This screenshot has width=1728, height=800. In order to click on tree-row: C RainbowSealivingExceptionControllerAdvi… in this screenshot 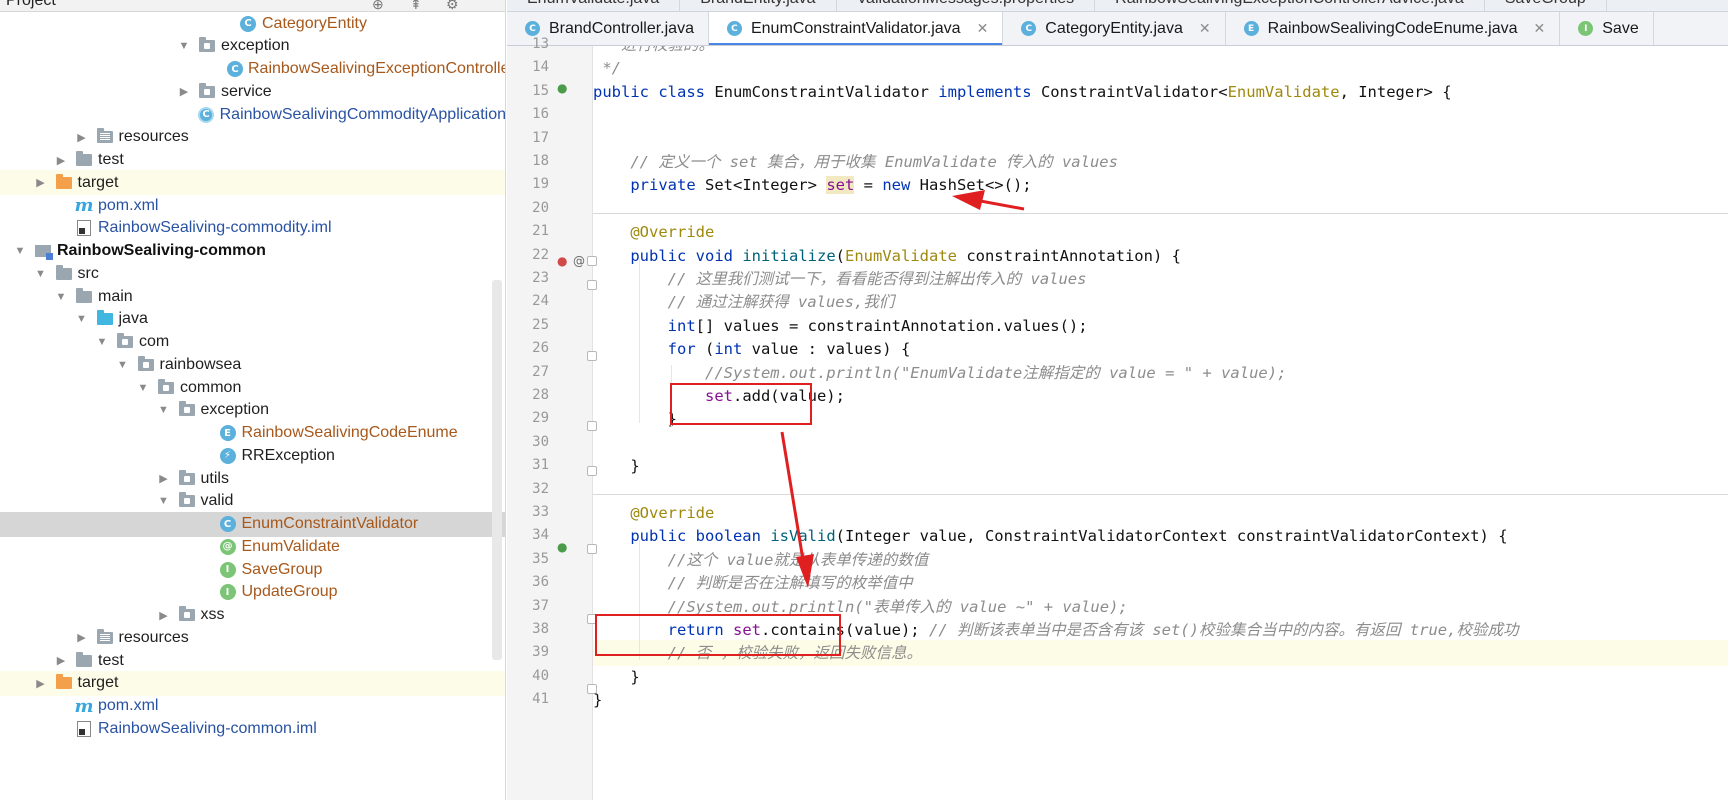, I will do `click(252, 69)`.